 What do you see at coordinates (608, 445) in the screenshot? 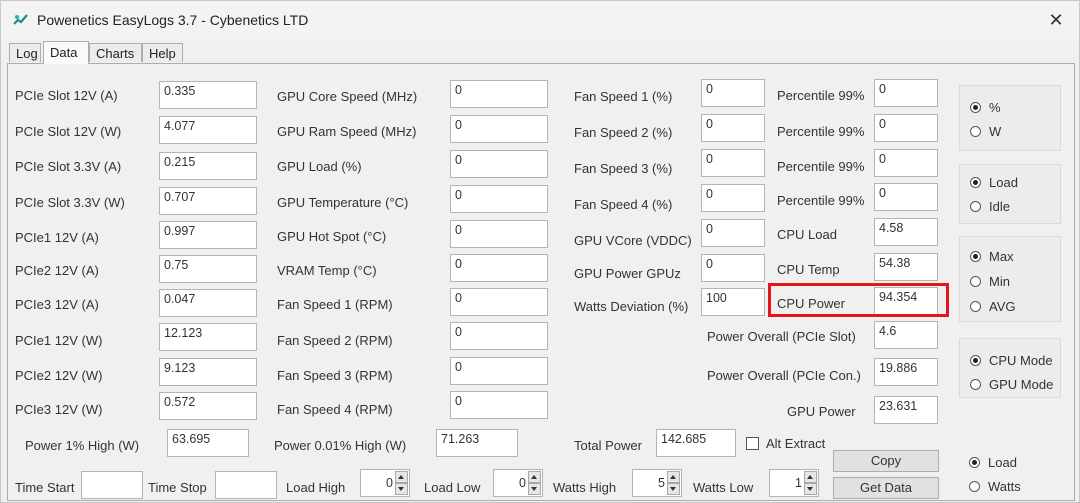
I see `label-total-power: Total Power` at bounding box center [608, 445].